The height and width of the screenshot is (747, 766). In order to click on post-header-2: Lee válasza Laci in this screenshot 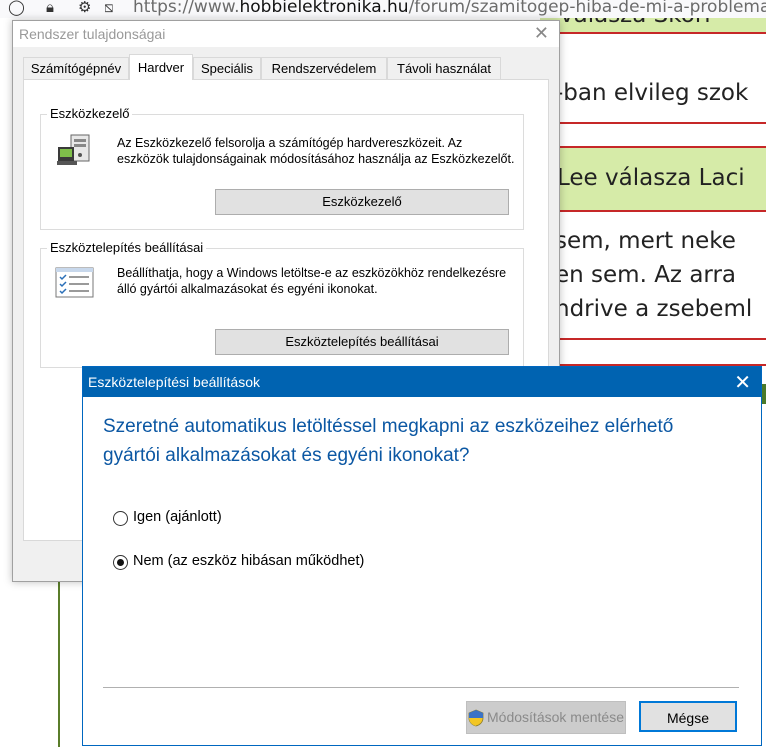, I will do `click(653, 179)`.